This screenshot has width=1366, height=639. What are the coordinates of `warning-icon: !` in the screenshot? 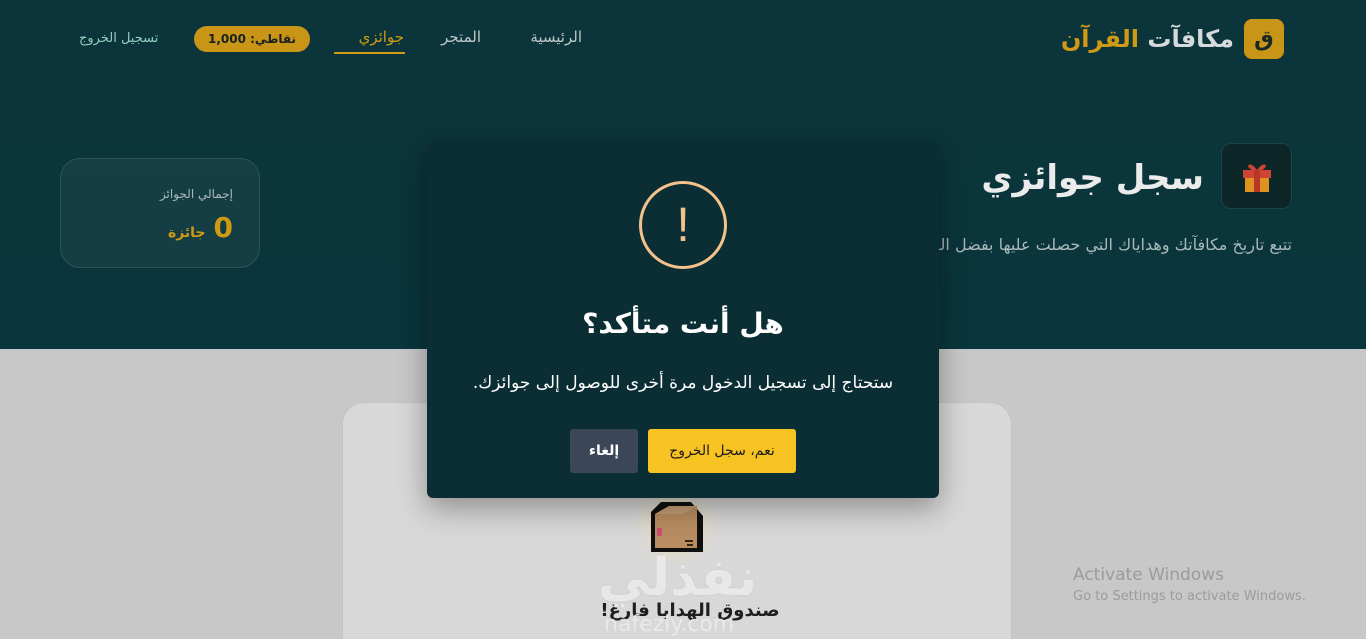 It's located at (683, 225).